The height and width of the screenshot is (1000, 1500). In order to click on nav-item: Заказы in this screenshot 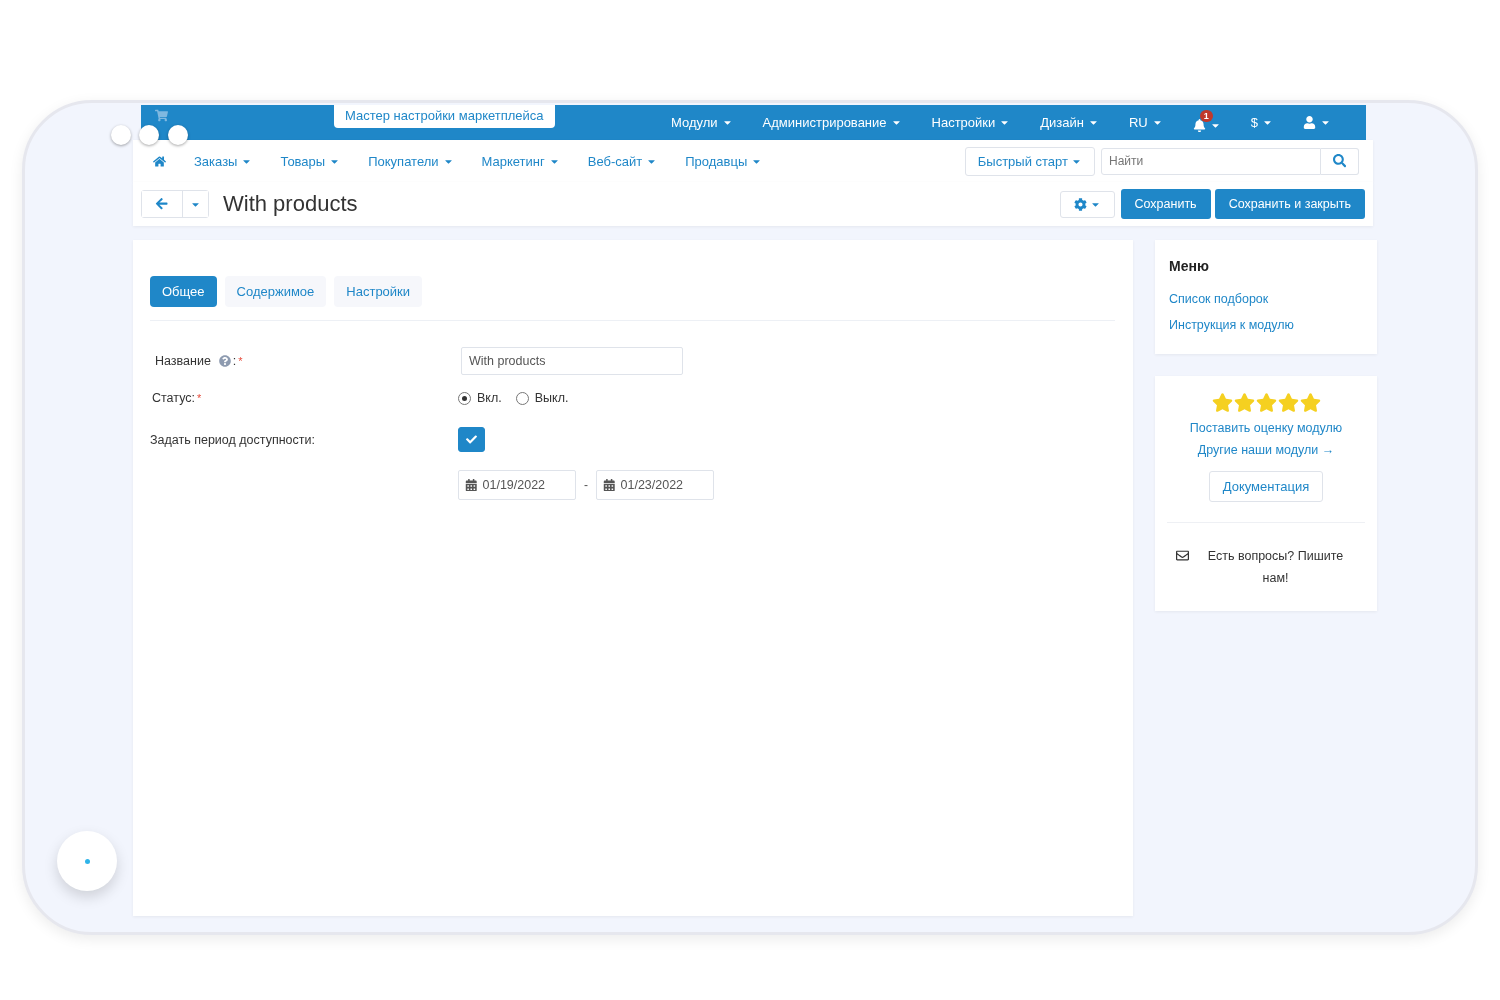, I will do `click(223, 161)`.